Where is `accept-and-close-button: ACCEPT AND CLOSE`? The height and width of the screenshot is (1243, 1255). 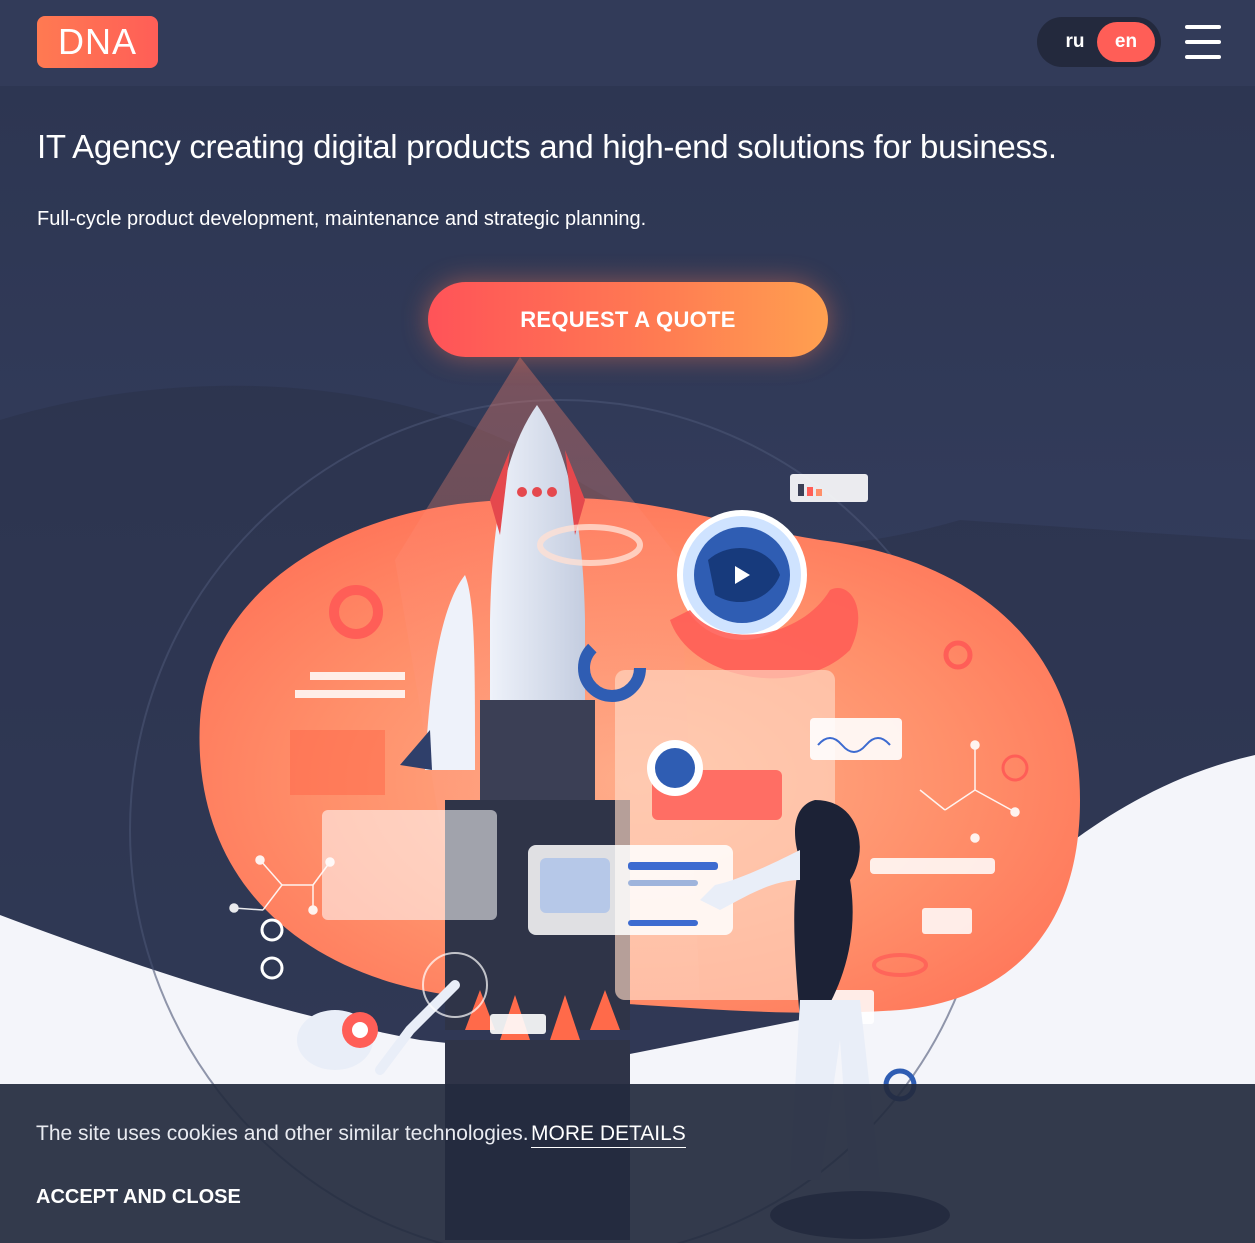 accept-and-close-button: ACCEPT AND CLOSE is located at coordinates (138, 1197).